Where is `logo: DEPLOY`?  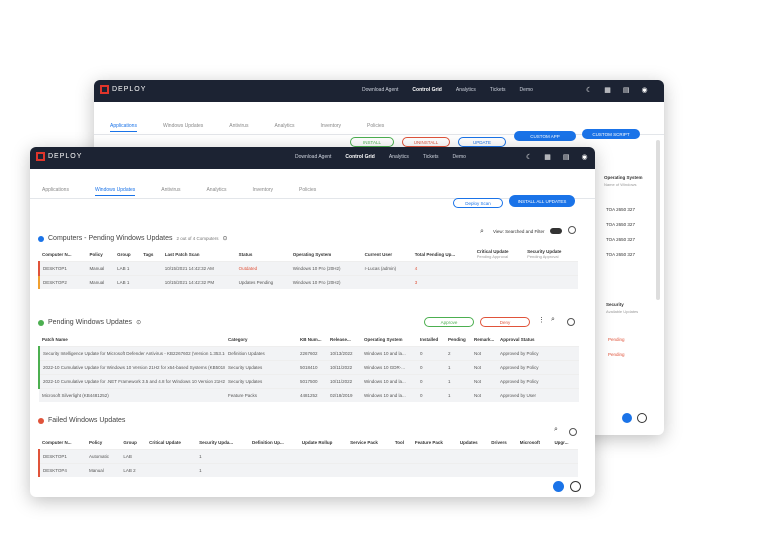 logo: DEPLOY is located at coordinates (59, 156).